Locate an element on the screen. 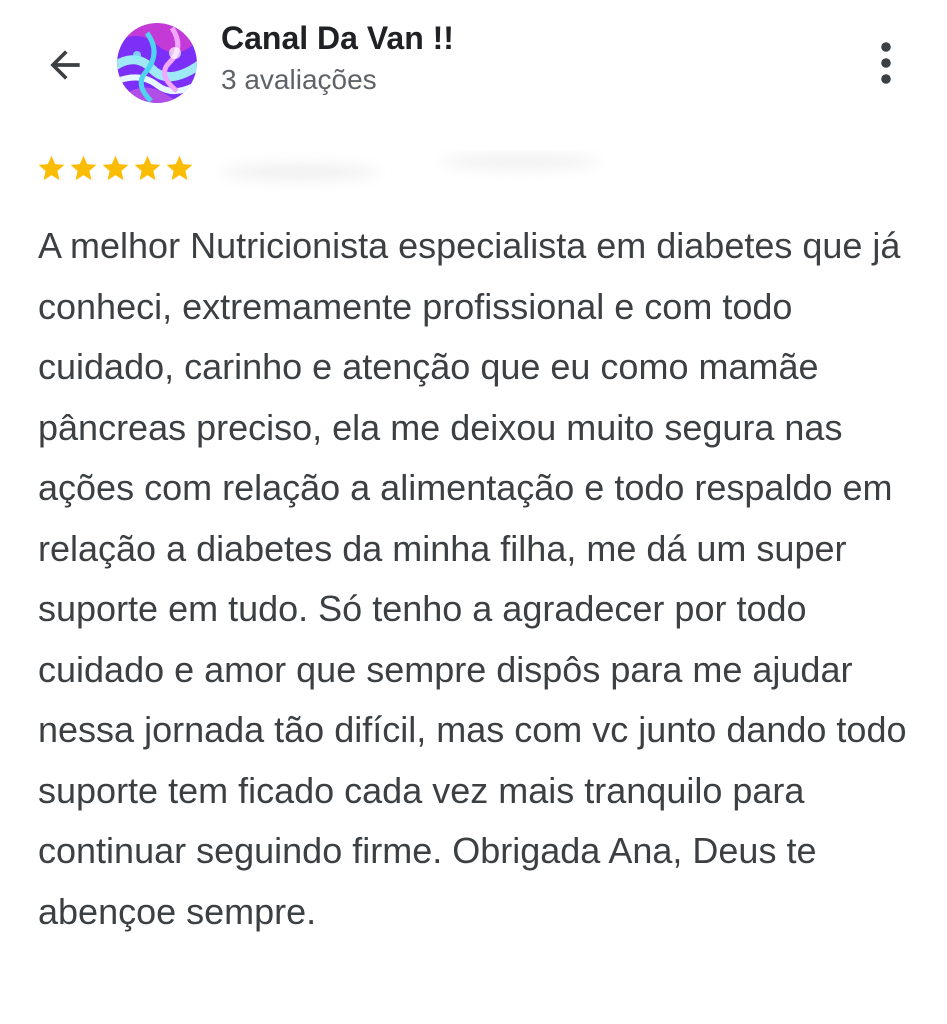  avatar-image is located at coordinates (157, 63).